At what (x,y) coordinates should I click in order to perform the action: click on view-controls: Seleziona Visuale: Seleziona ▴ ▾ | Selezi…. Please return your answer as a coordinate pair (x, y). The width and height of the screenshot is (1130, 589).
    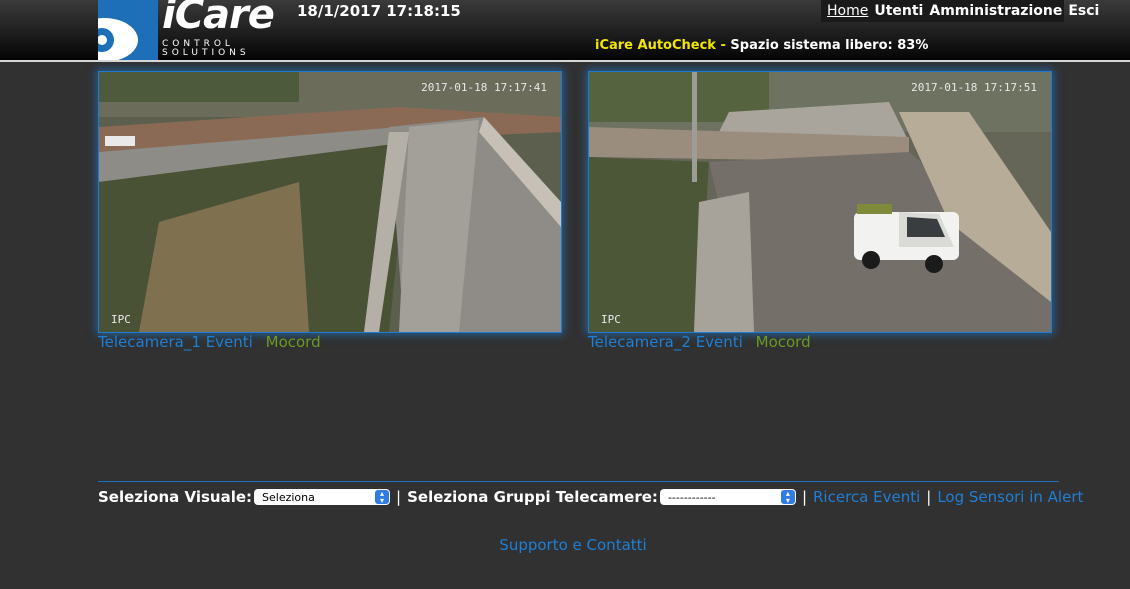
    Looking at the image, I should click on (590, 497).